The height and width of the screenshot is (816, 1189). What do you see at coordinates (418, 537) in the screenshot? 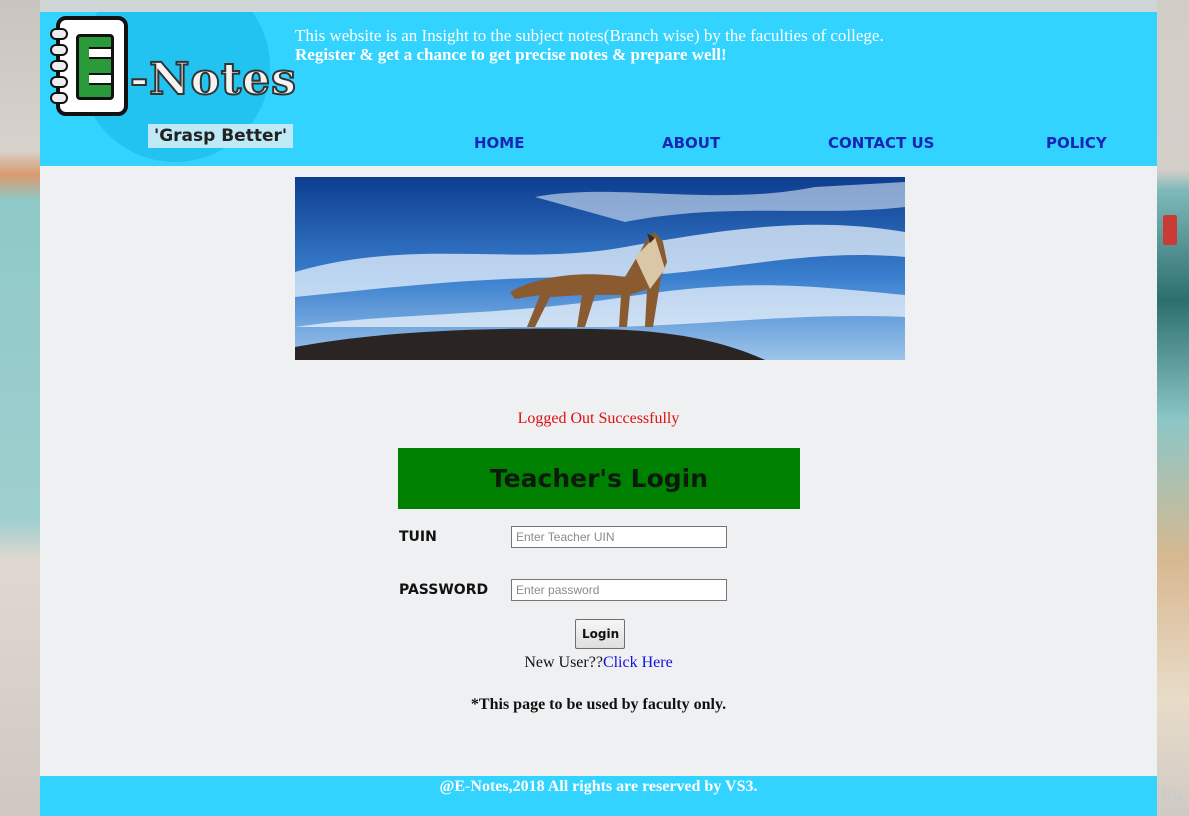
I see `tuin-label: TUIN` at bounding box center [418, 537].